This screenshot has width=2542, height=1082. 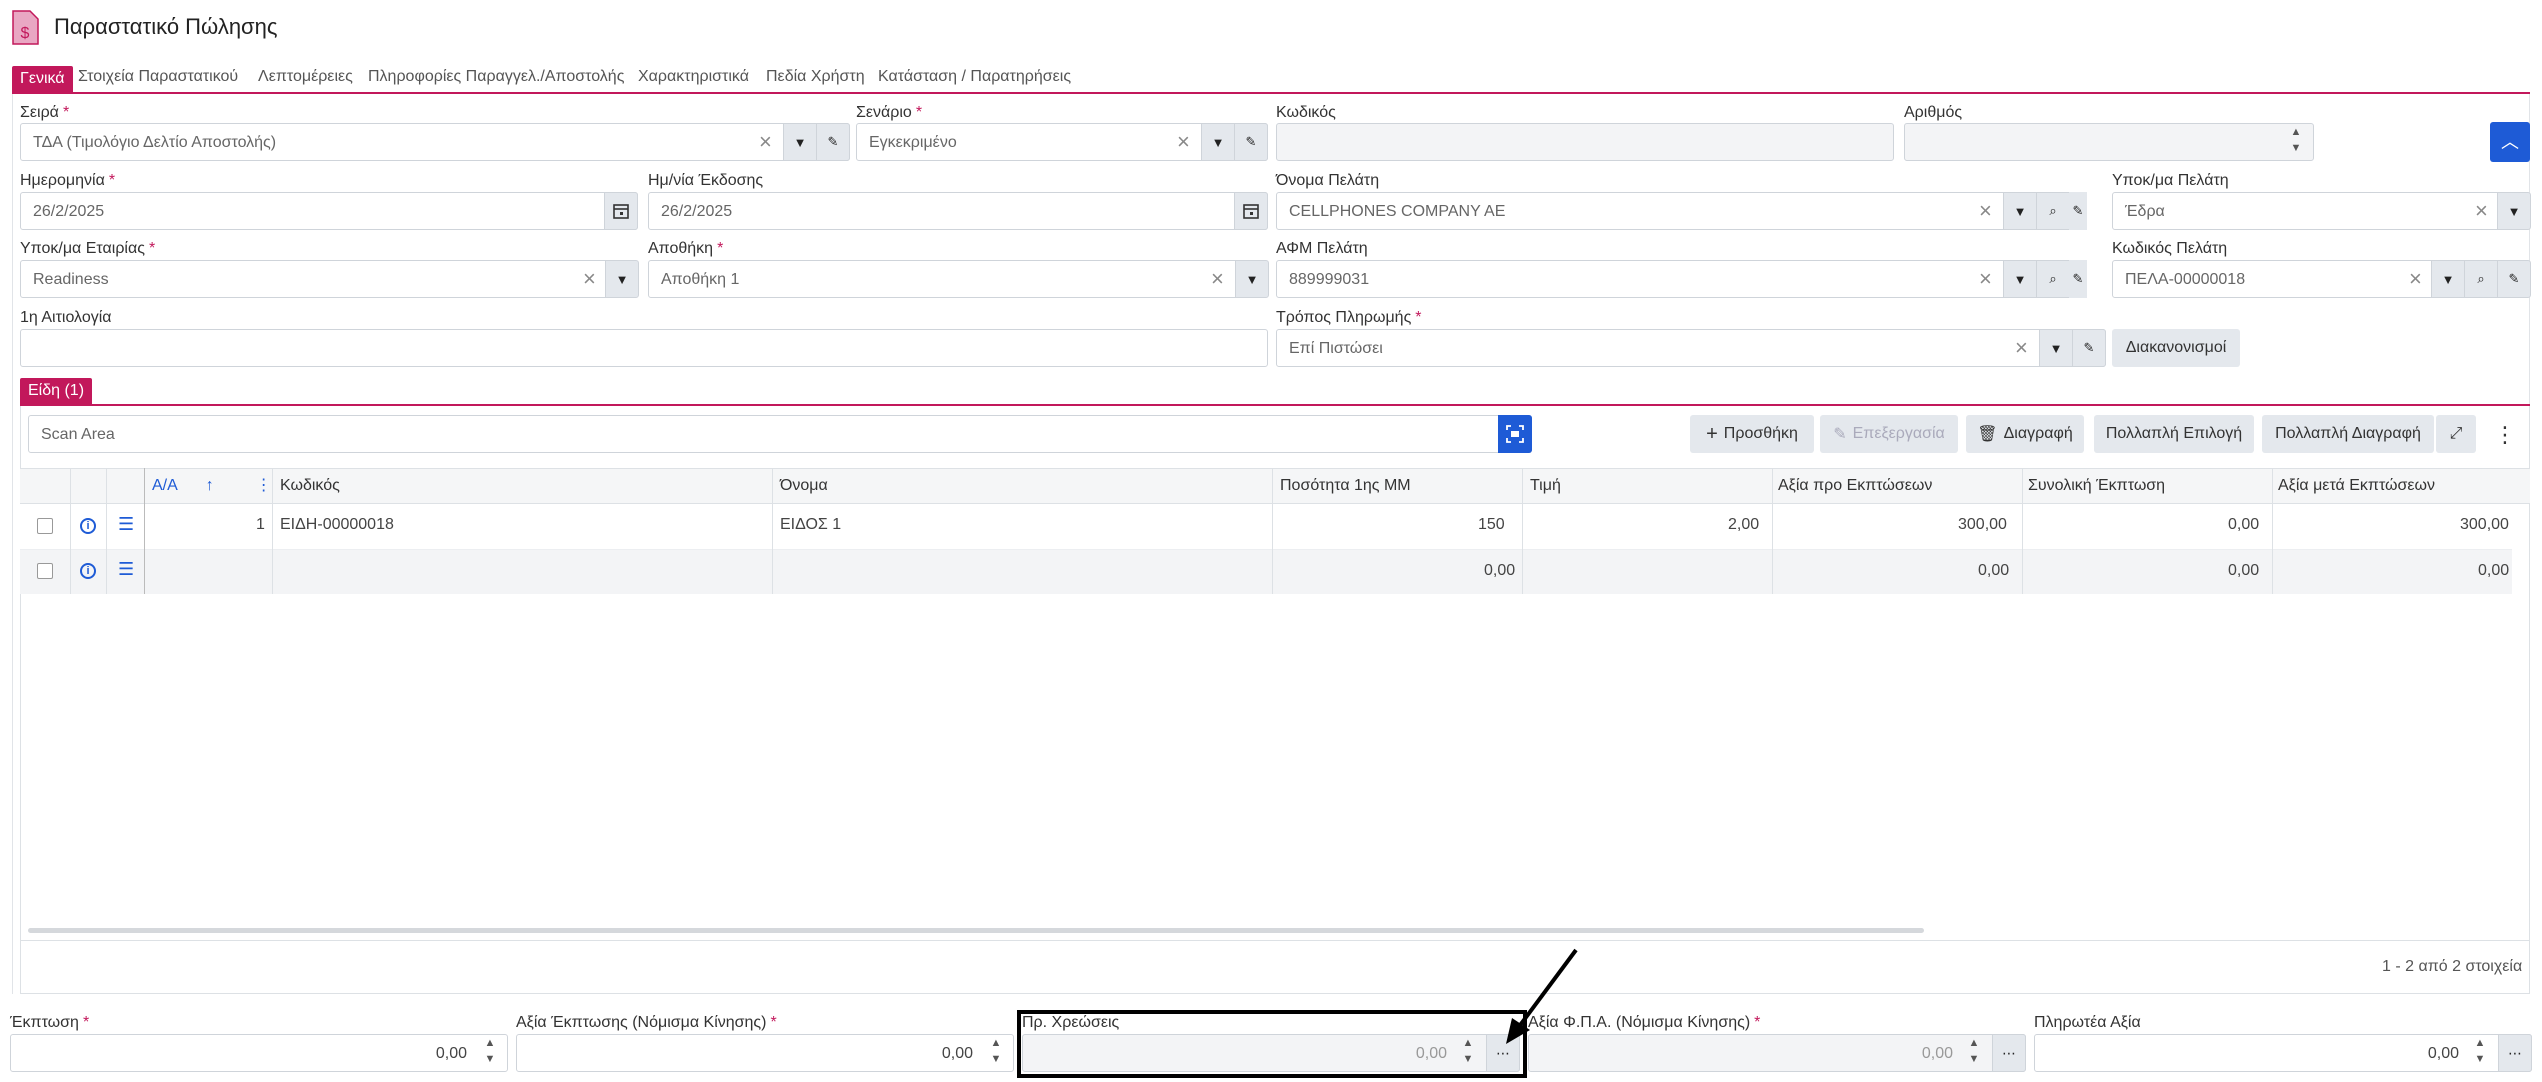 What do you see at coordinates (1777, 1053) in the screenshot?
I see `vat-value-input: 0,00 ▲ ▼ ⋯` at bounding box center [1777, 1053].